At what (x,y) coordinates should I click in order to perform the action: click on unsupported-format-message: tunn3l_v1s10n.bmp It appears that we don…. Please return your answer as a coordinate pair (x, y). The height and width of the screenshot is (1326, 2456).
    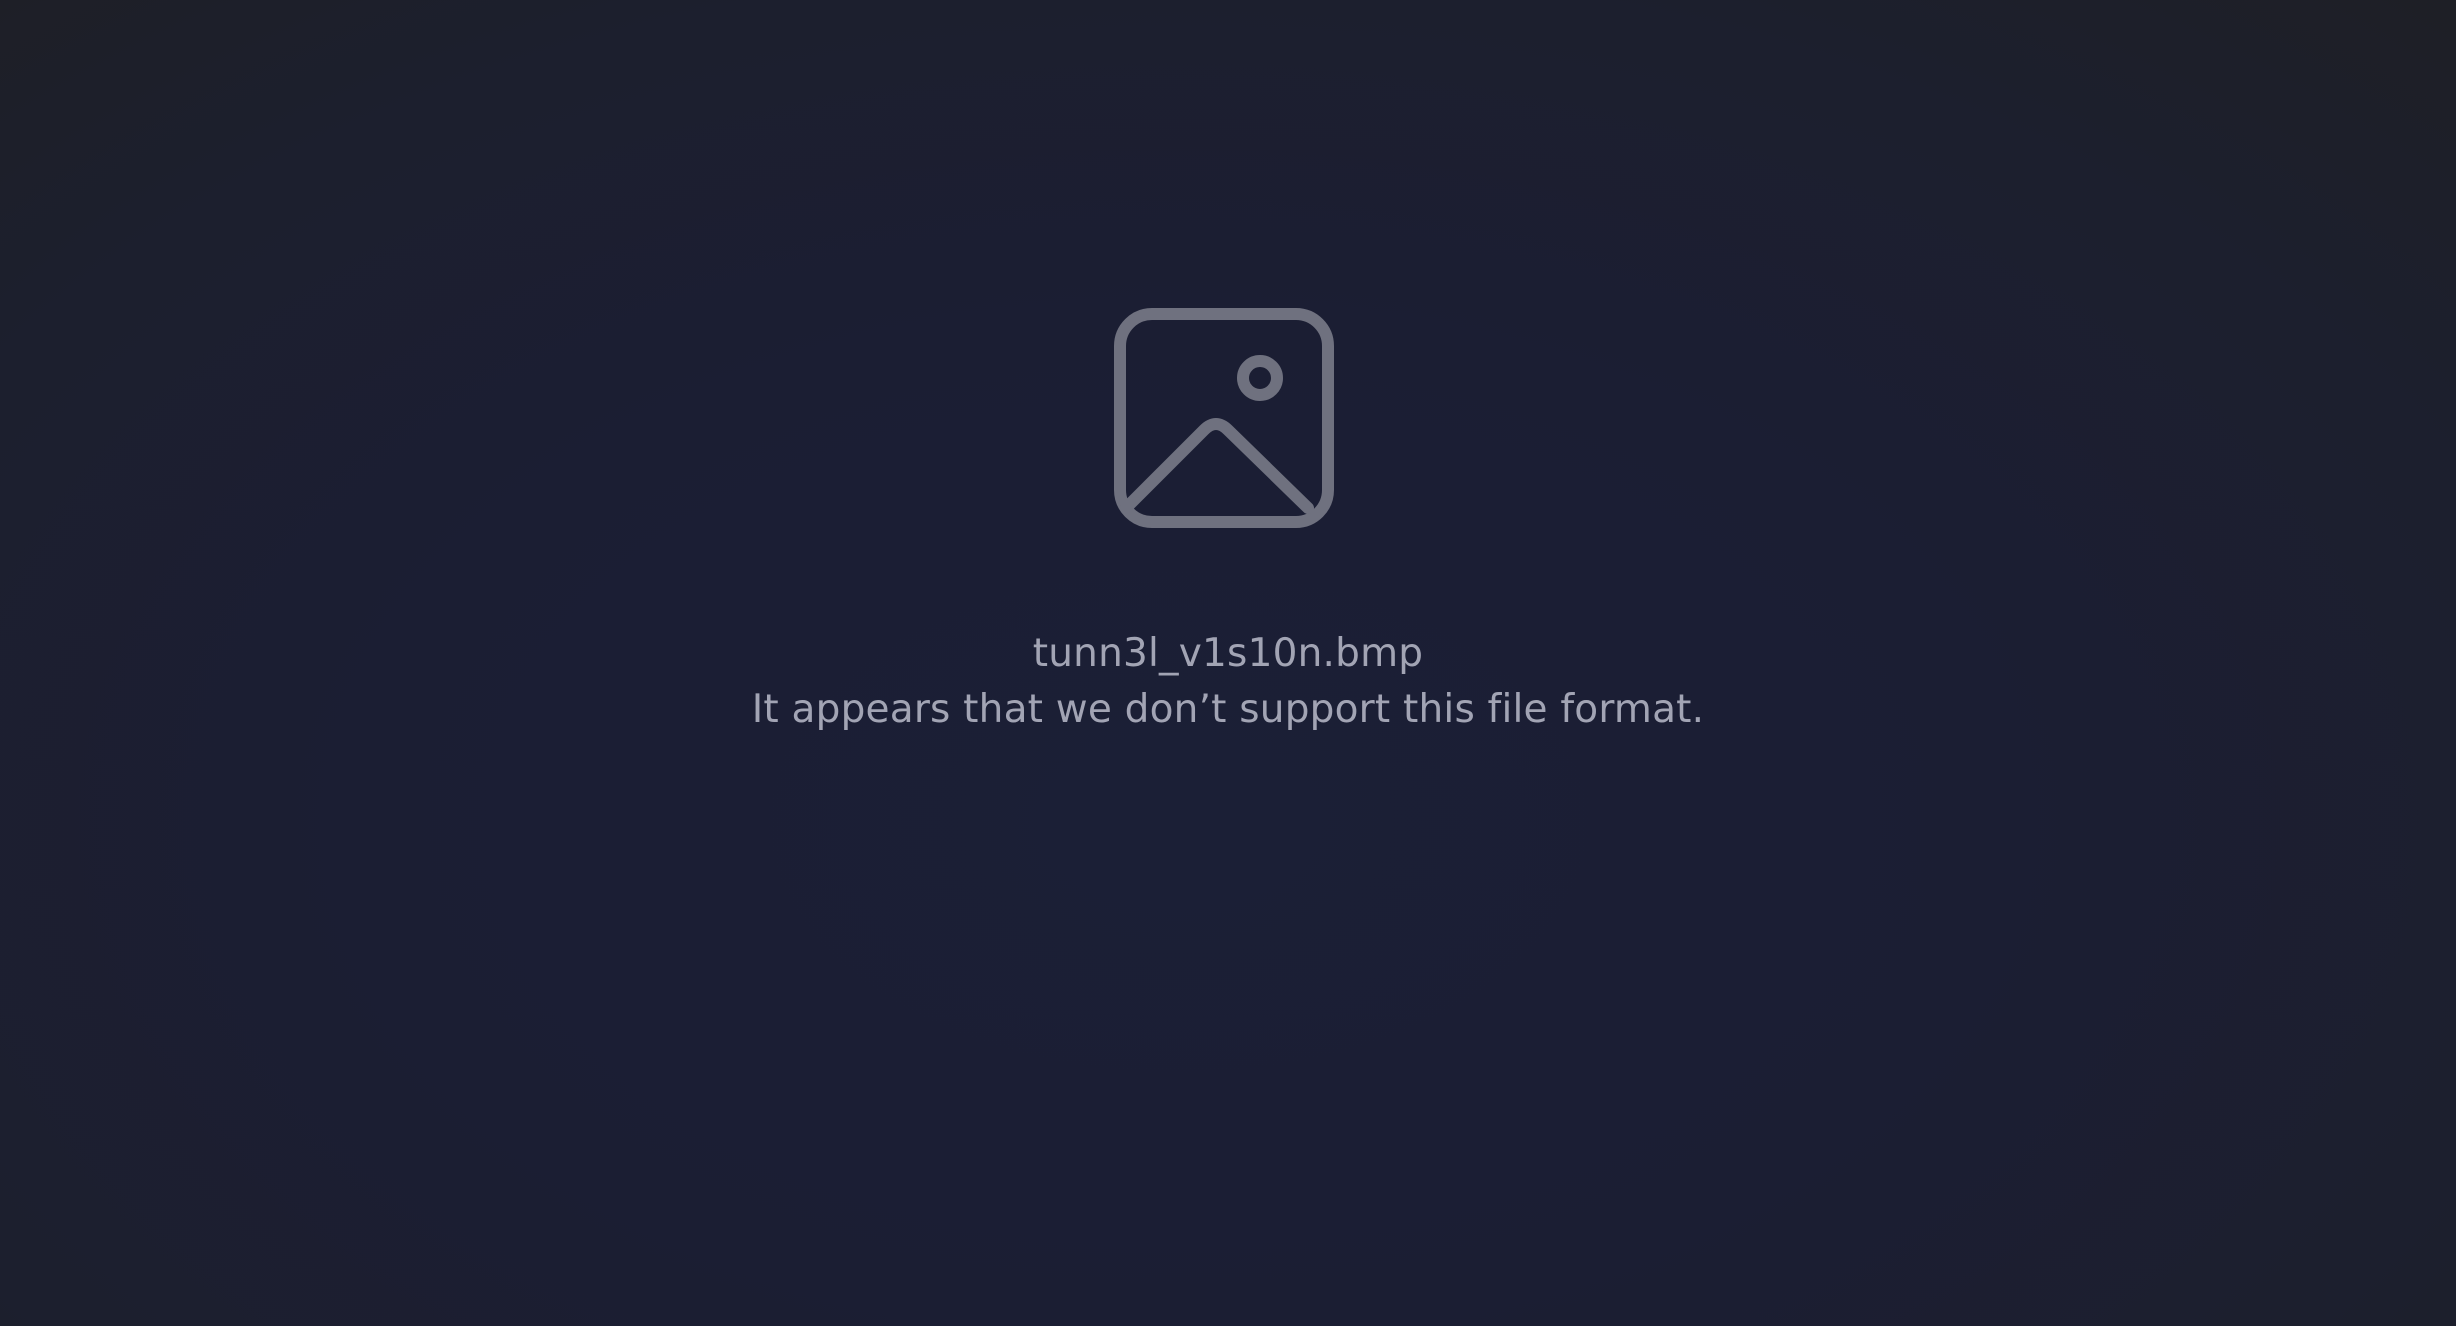
    Looking at the image, I should click on (1228, 682).